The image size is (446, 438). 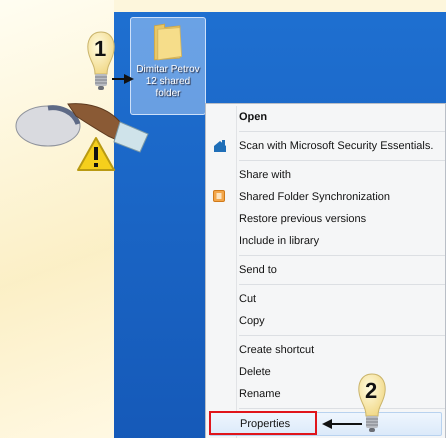 I want to click on sync-app-icon, so click(x=219, y=196).